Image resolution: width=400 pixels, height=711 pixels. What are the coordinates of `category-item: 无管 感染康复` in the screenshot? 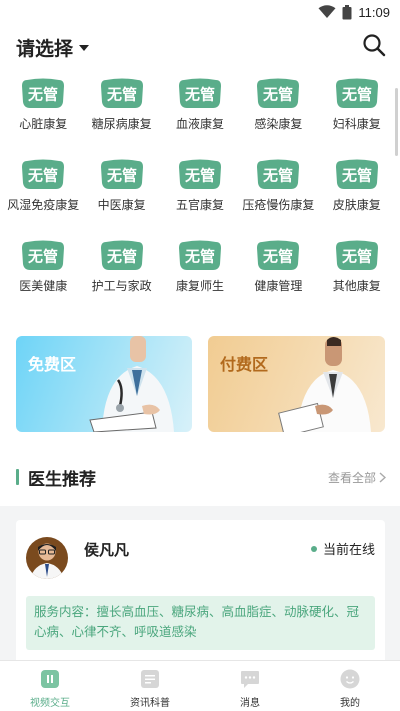 It's located at (278, 118).